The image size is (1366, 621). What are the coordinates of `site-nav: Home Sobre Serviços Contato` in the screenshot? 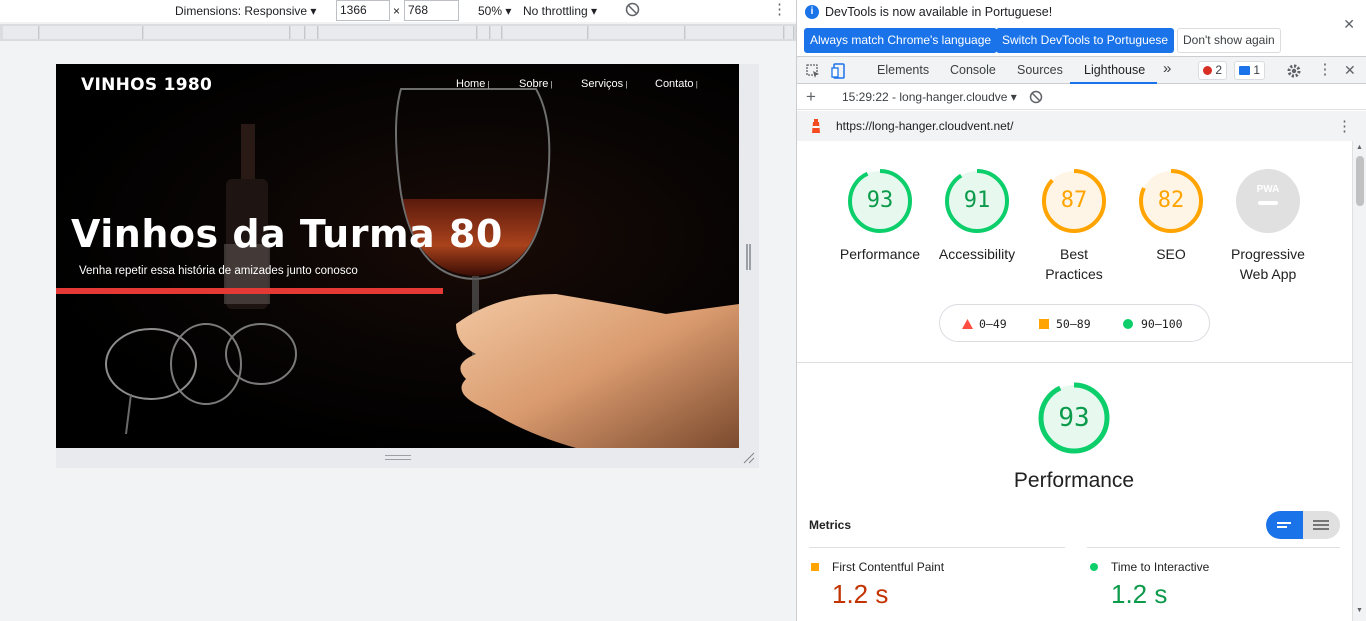 It's located at (596, 86).